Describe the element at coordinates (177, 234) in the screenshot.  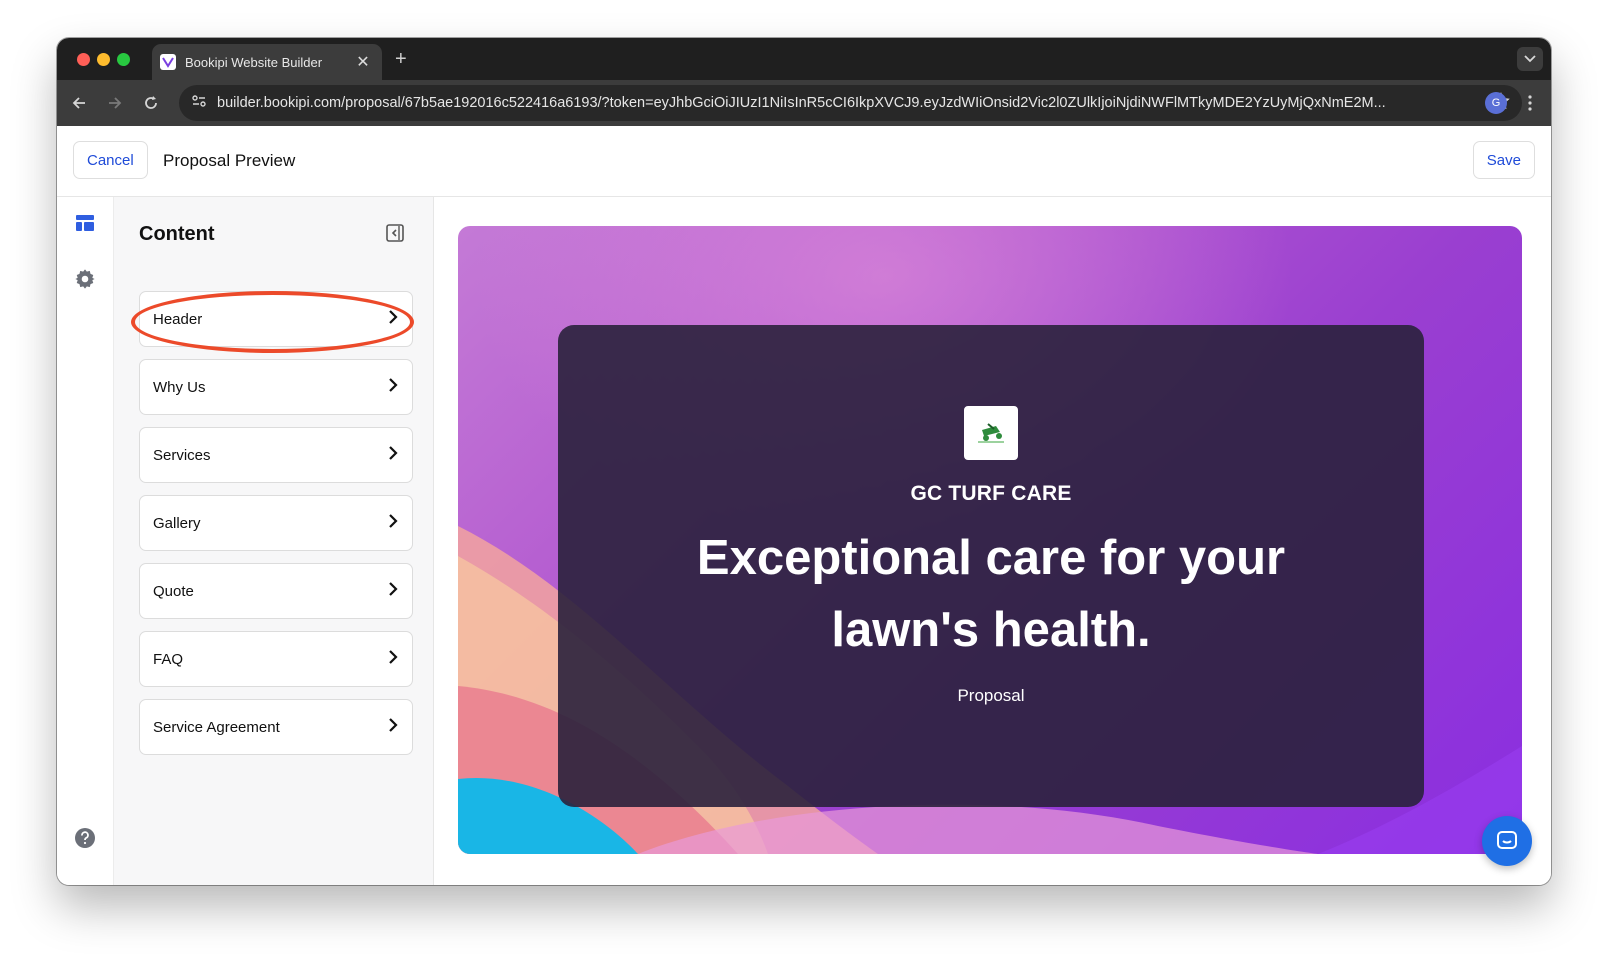
I see `panel-title: Content` at that location.